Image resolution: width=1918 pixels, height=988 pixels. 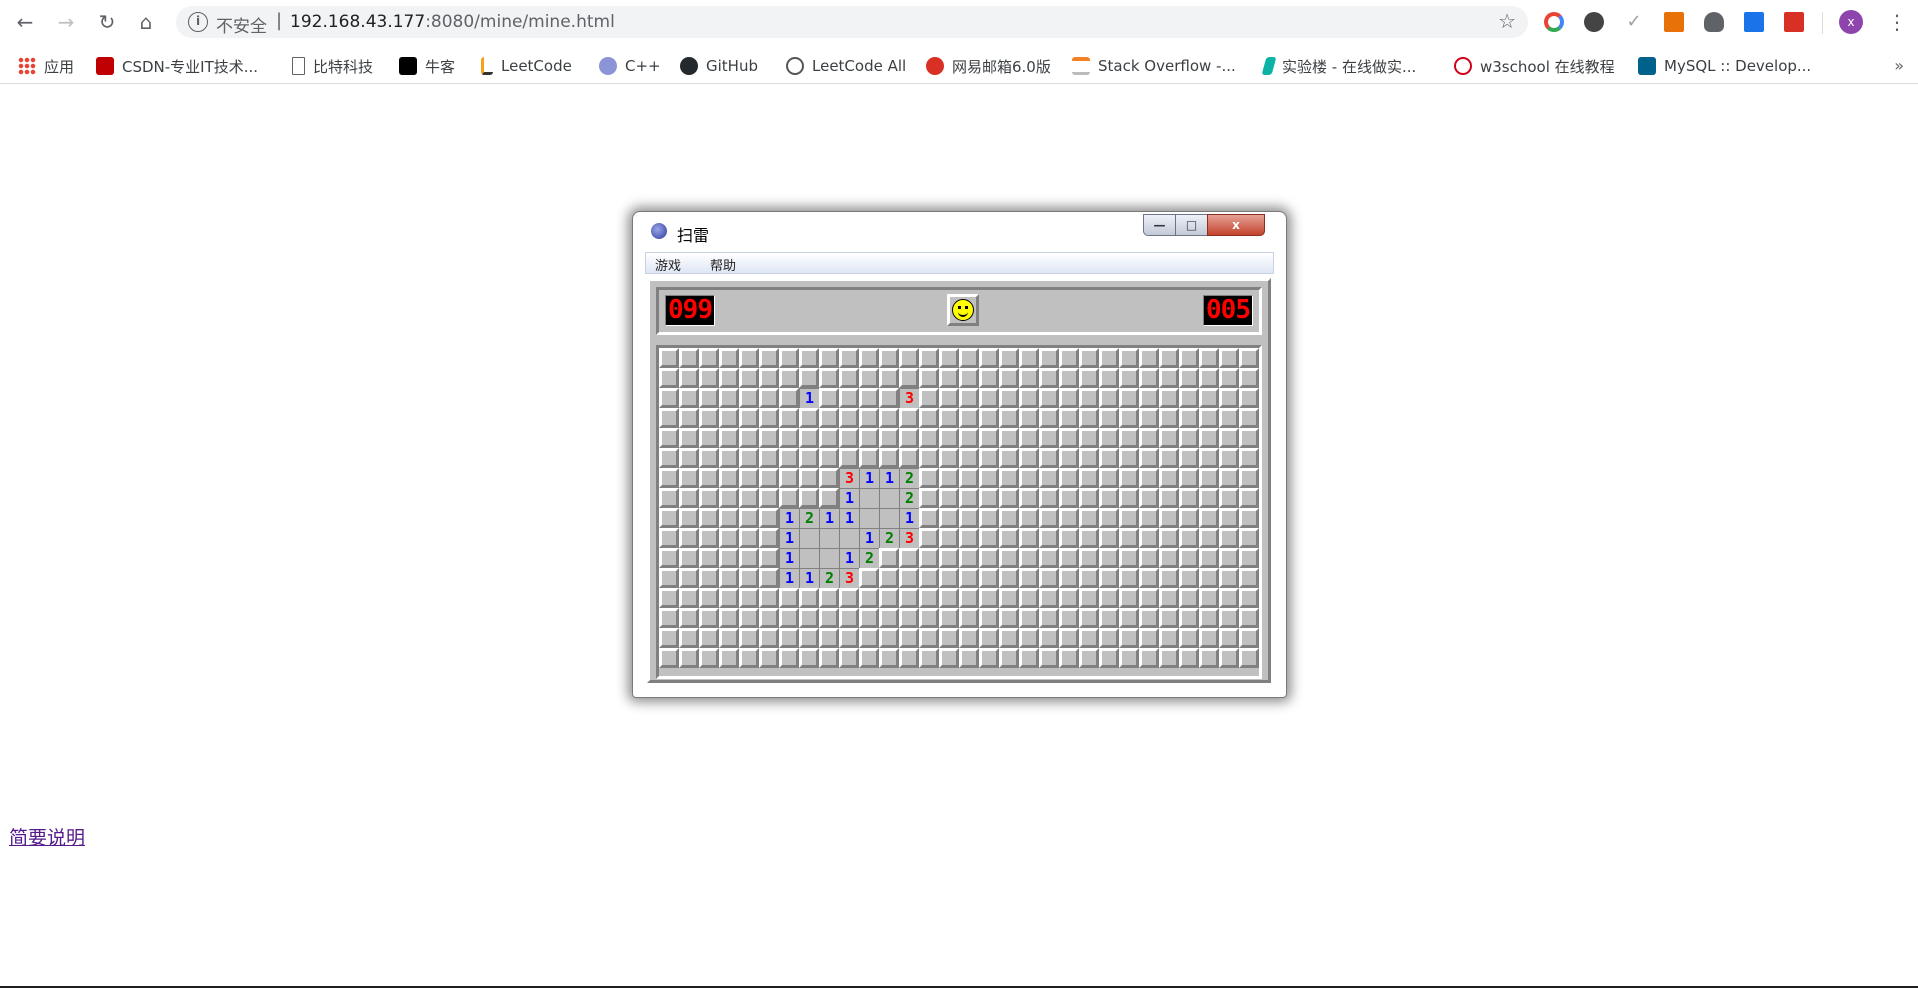 I want to click on menu-help: 帮助, so click(x=723, y=264).